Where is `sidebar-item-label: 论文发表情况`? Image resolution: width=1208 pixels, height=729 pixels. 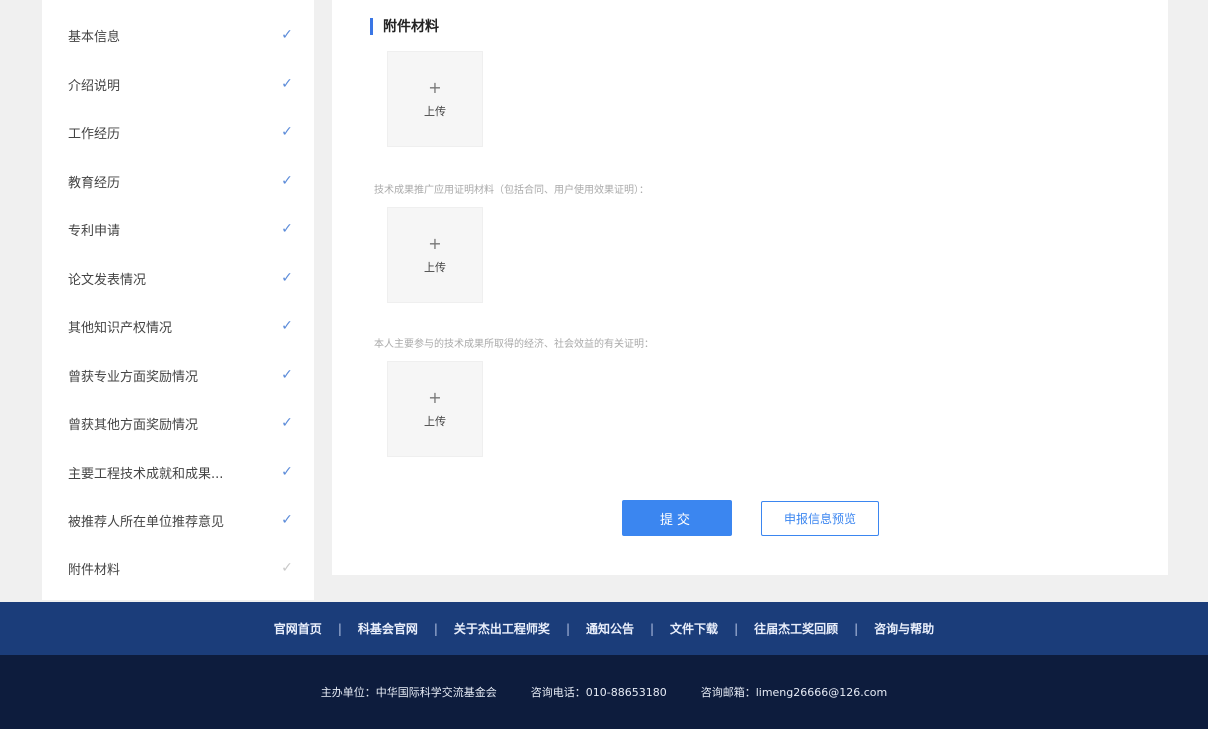
sidebar-item-label: 论文发表情况 is located at coordinates (107, 280).